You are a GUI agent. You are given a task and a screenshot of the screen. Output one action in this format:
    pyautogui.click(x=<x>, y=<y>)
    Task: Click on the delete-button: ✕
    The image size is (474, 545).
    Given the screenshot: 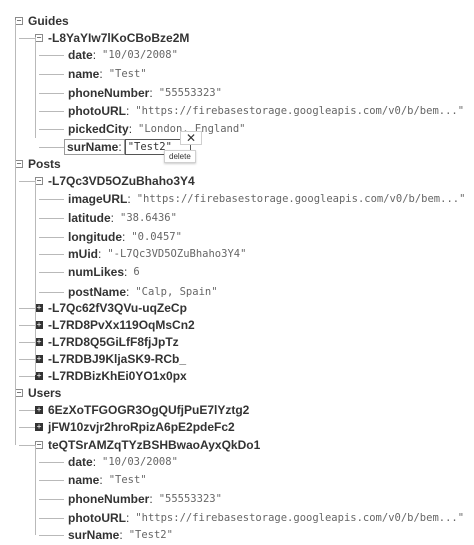 What is the action you would take?
    pyautogui.click(x=191, y=138)
    